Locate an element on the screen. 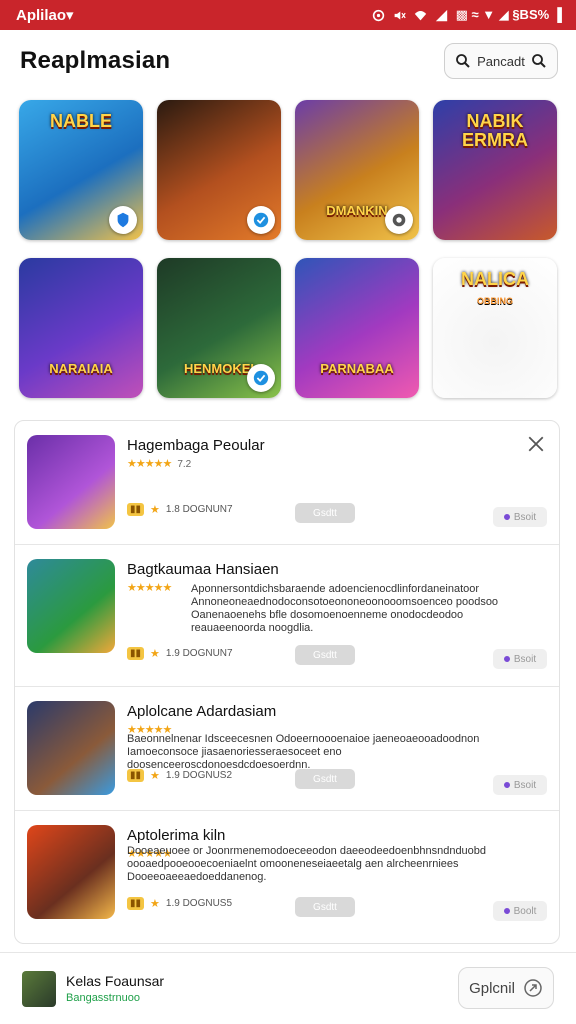 The height and width of the screenshot is (1024, 576). header: Reaplmasian Pancadt is located at coordinates (288, 61).